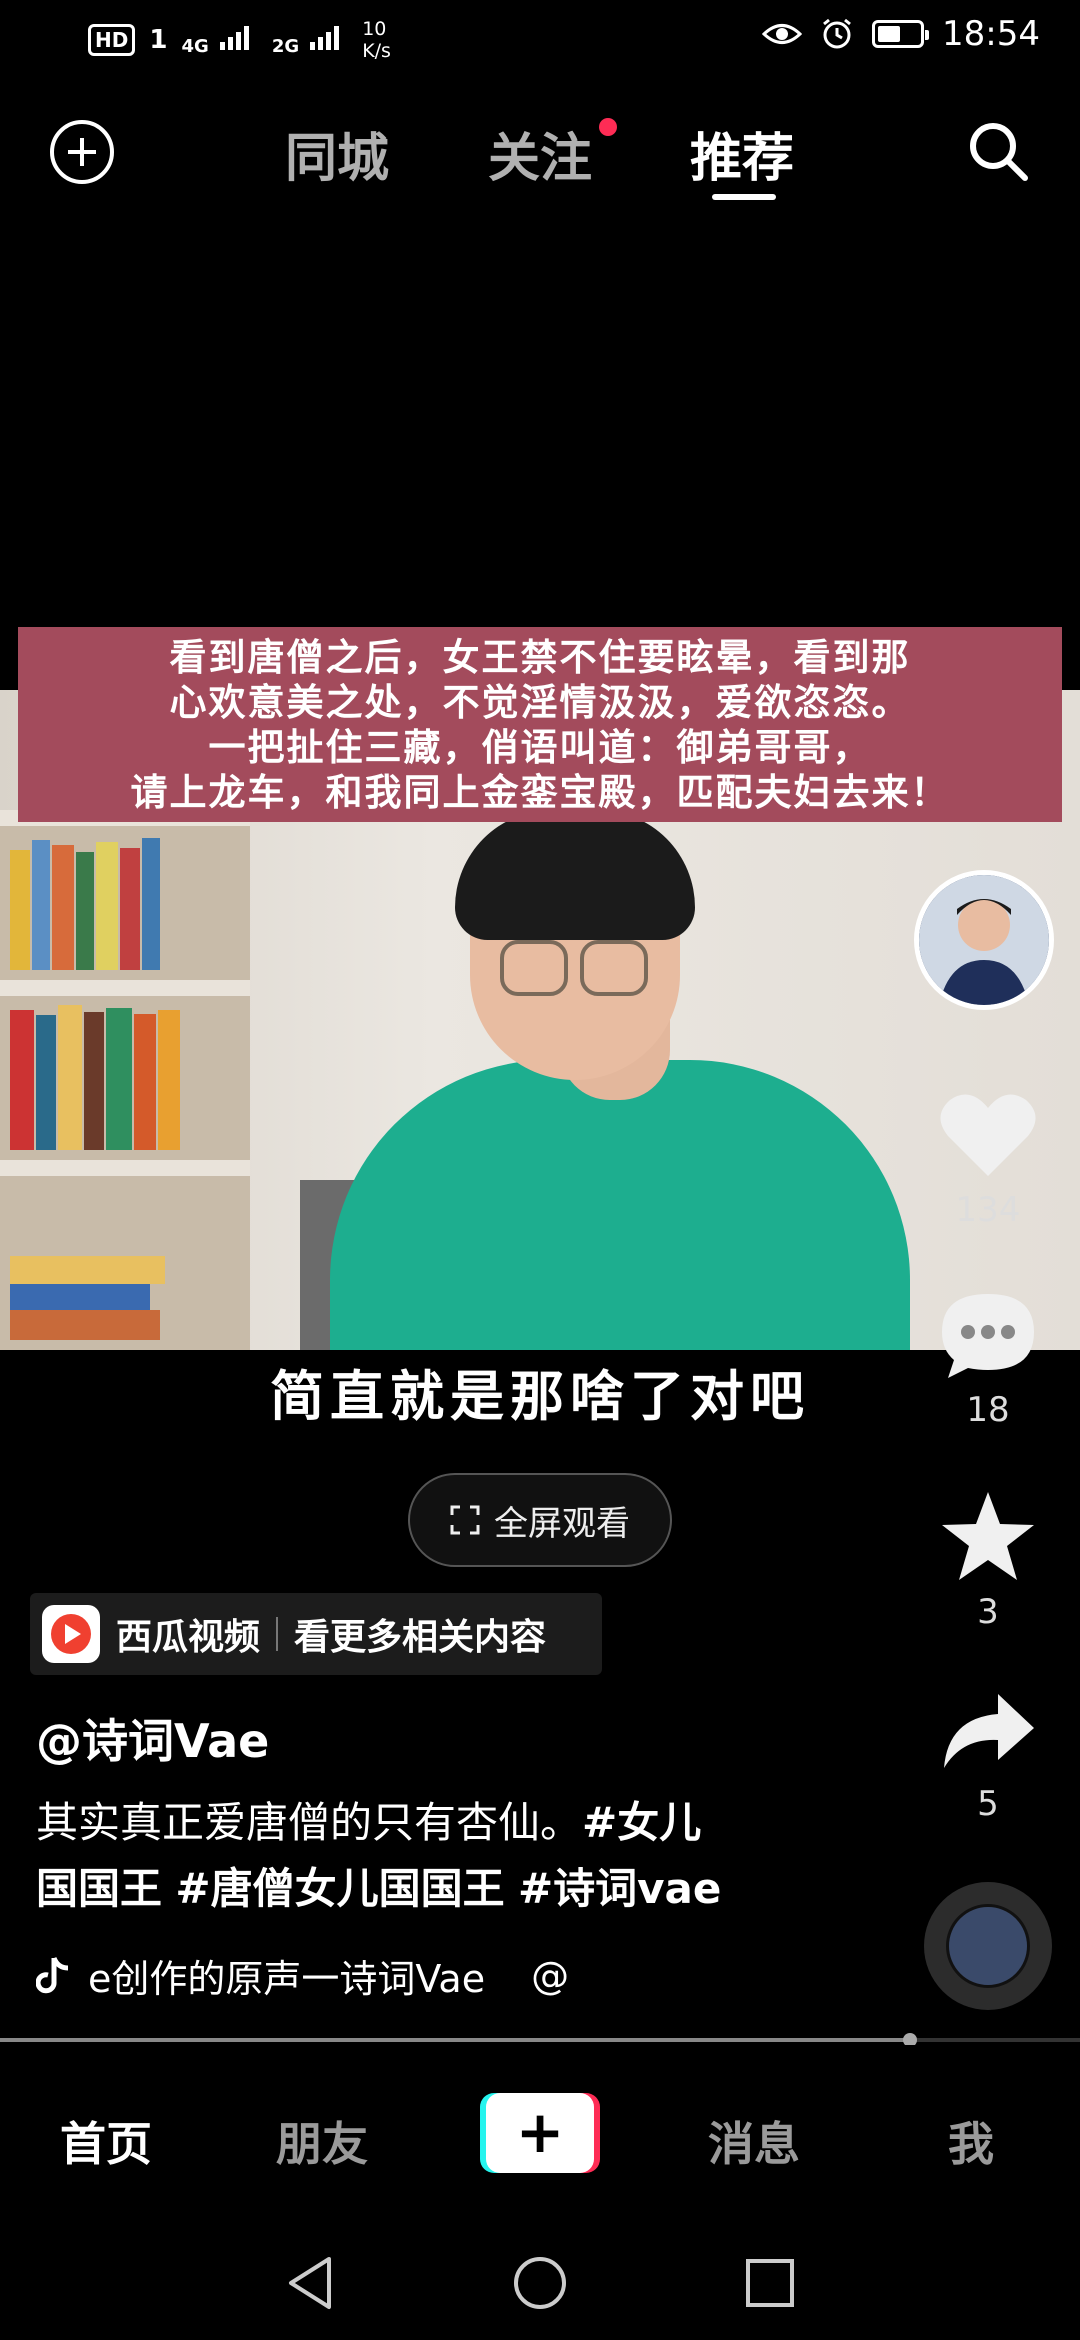  I want to click on alarm-icon, so click(837, 33).